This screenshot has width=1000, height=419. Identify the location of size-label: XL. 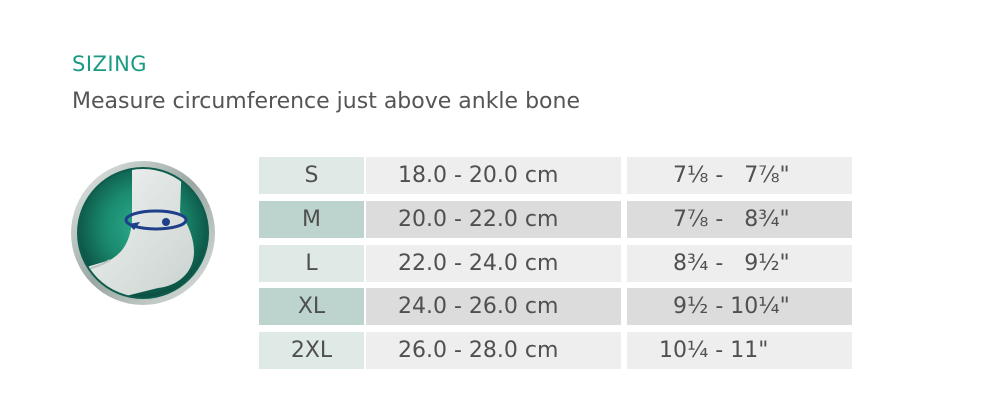
(311, 306).